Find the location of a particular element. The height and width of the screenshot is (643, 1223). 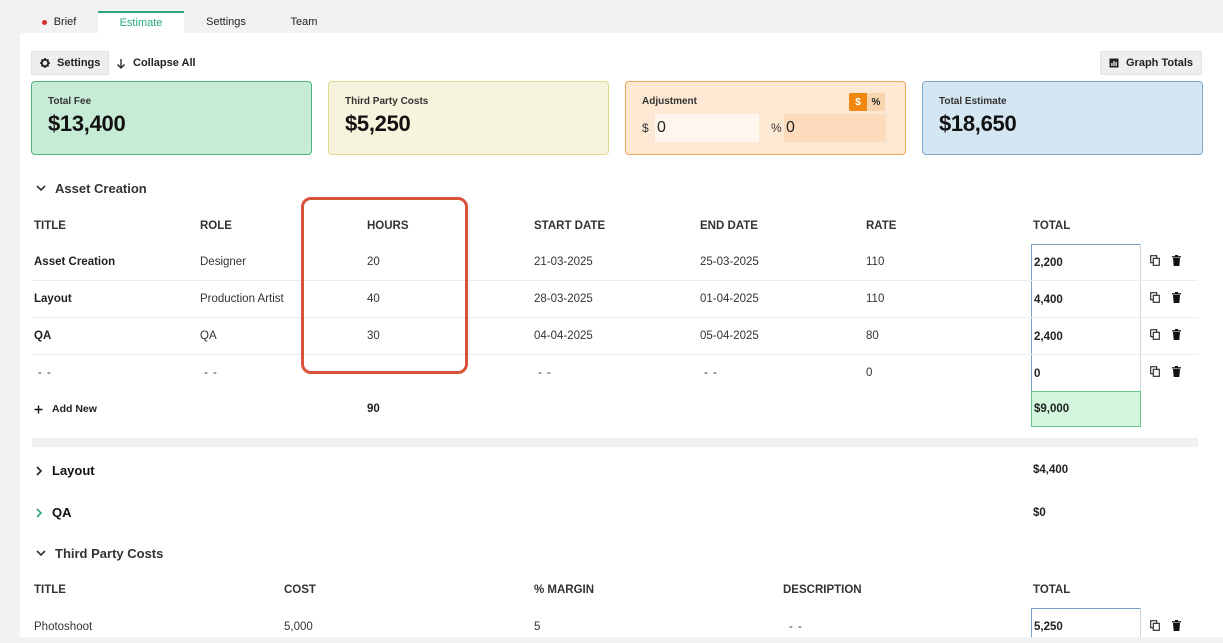

settings-button: Settings is located at coordinates (70, 63).